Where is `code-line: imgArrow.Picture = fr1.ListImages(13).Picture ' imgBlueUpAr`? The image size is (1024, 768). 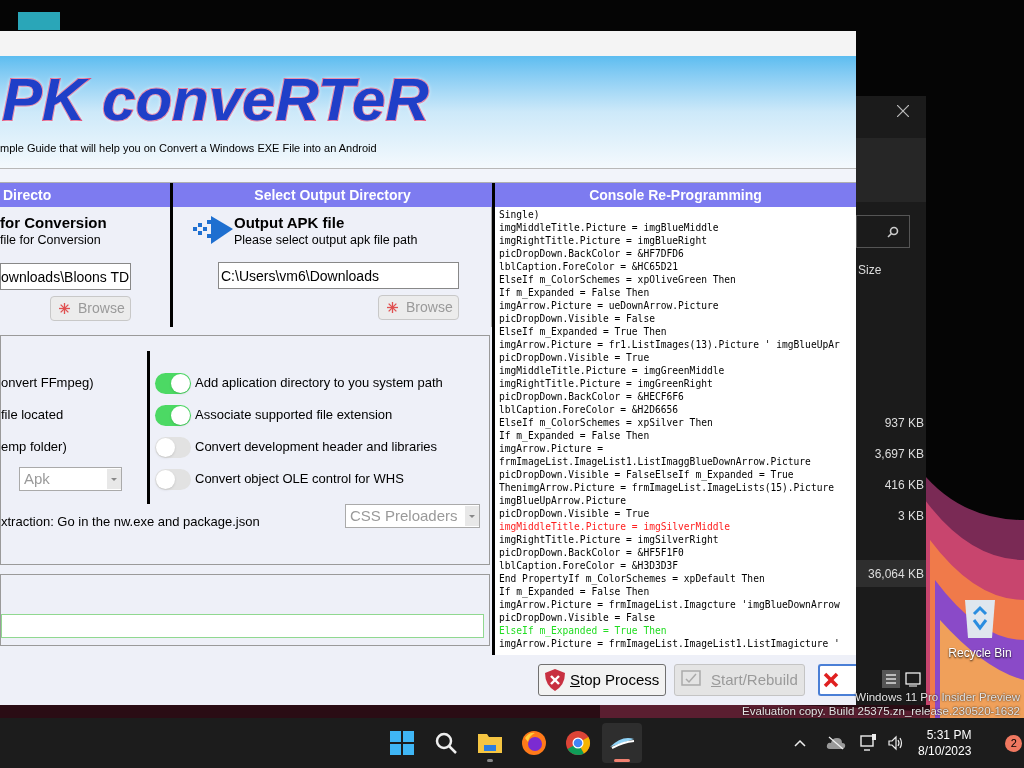 code-line: imgArrow.Picture = fr1.ListImages(13).Picture ' imgBlueUpAr is located at coordinates (669, 344).